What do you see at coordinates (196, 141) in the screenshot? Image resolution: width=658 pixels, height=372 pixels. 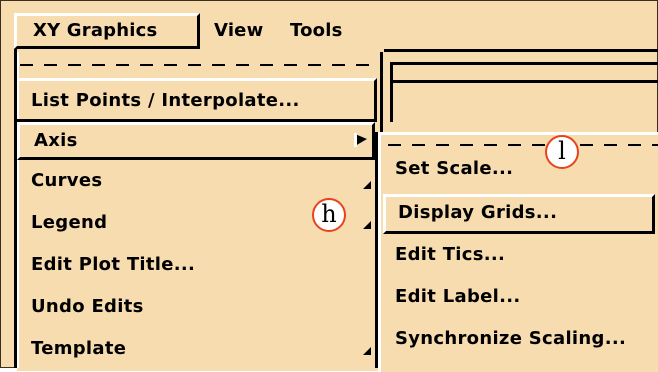 I see `menu-item-axis: Axis` at bounding box center [196, 141].